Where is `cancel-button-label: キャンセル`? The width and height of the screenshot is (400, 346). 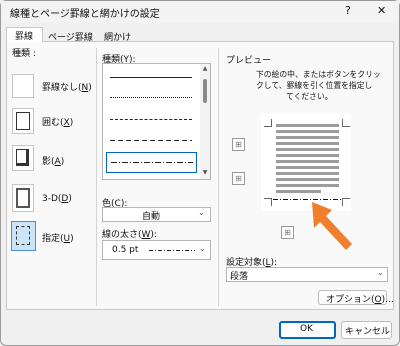
cancel-button-label: キャンセル is located at coordinates (368, 332).